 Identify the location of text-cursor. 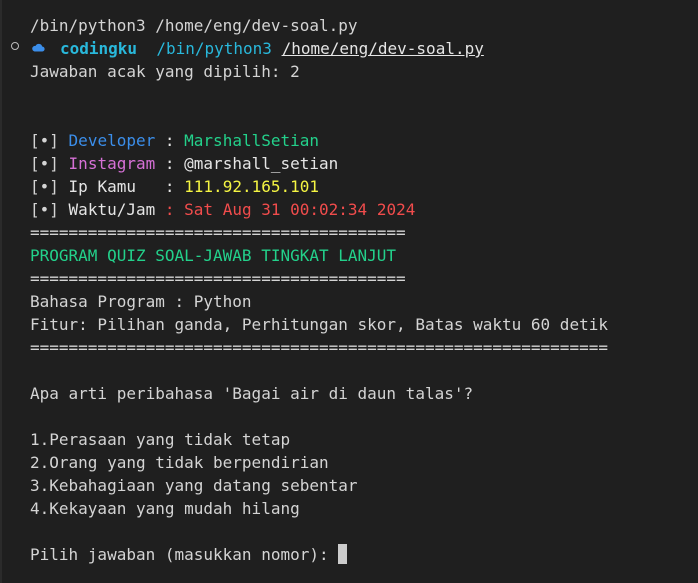
(343, 554).